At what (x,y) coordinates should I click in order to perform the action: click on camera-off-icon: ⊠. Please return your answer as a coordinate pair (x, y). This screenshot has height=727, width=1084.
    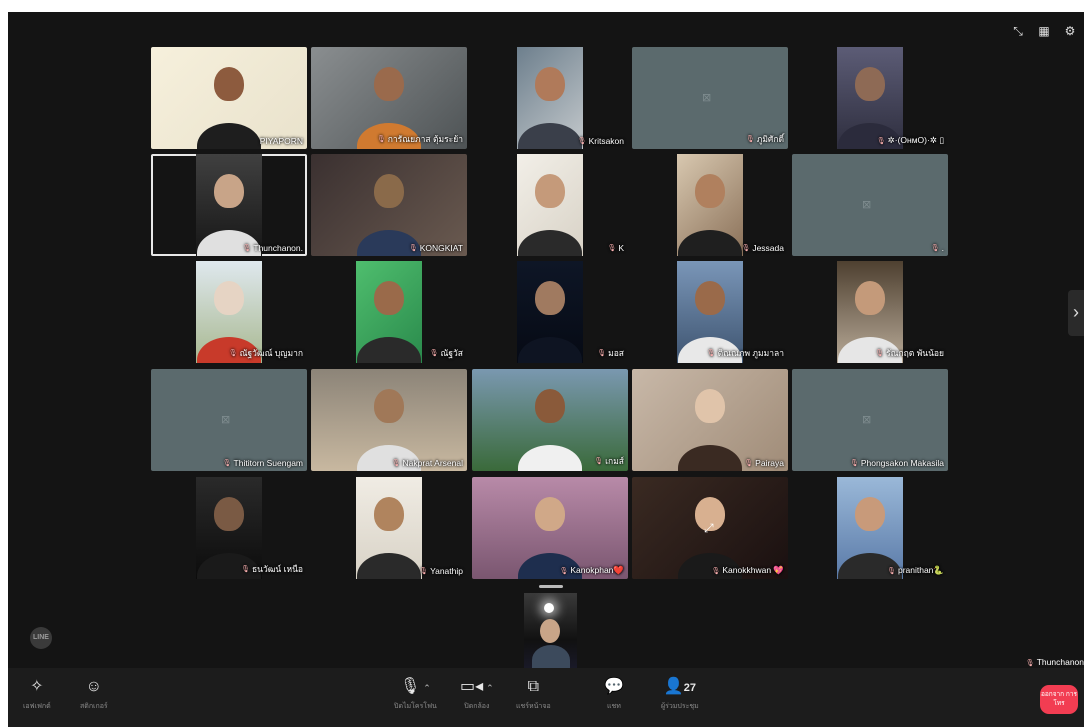
    Looking at the image, I should click on (867, 420).